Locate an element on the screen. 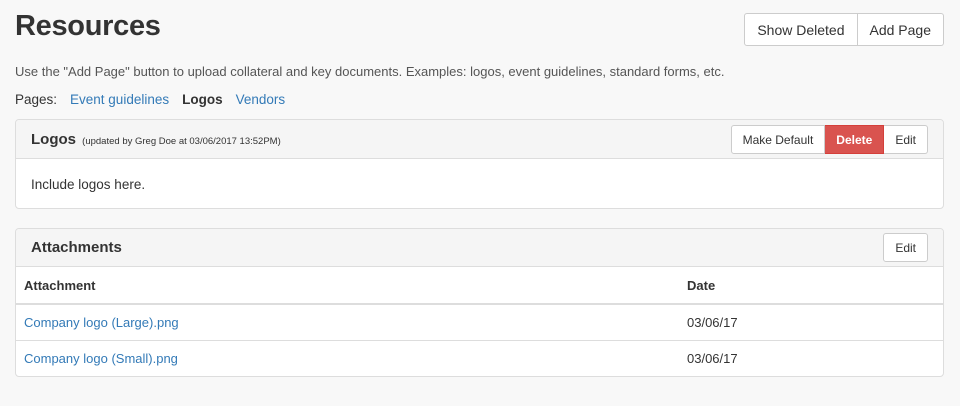  logos-title-text: Logos is located at coordinates (53, 139).